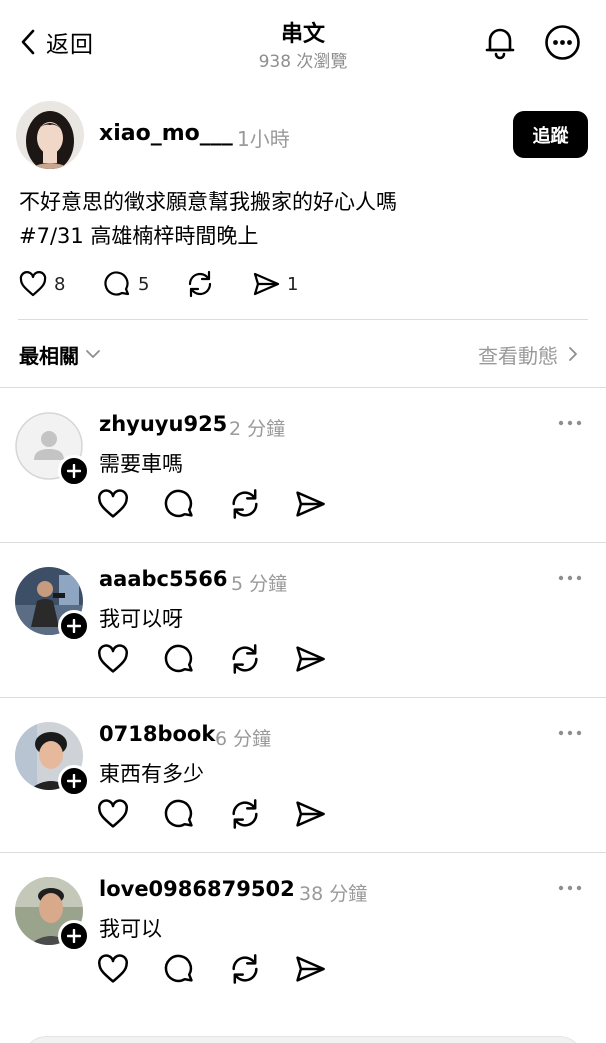 The height and width of the screenshot is (1043, 606). What do you see at coordinates (333, 894) in the screenshot?
I see `reply-time: 38 分鐘` at bounding box center [333, 894].